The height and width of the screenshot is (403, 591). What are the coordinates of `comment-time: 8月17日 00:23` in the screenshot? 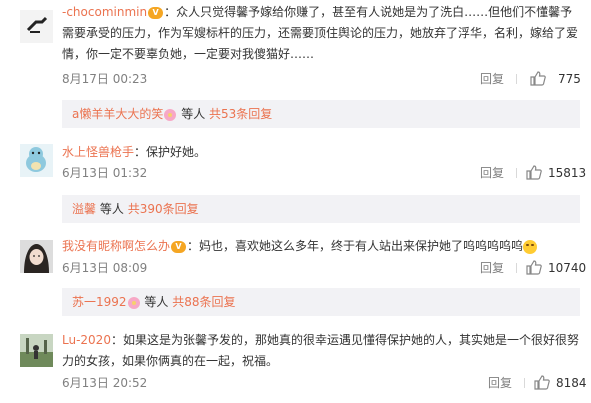 It's located at (105, 79).